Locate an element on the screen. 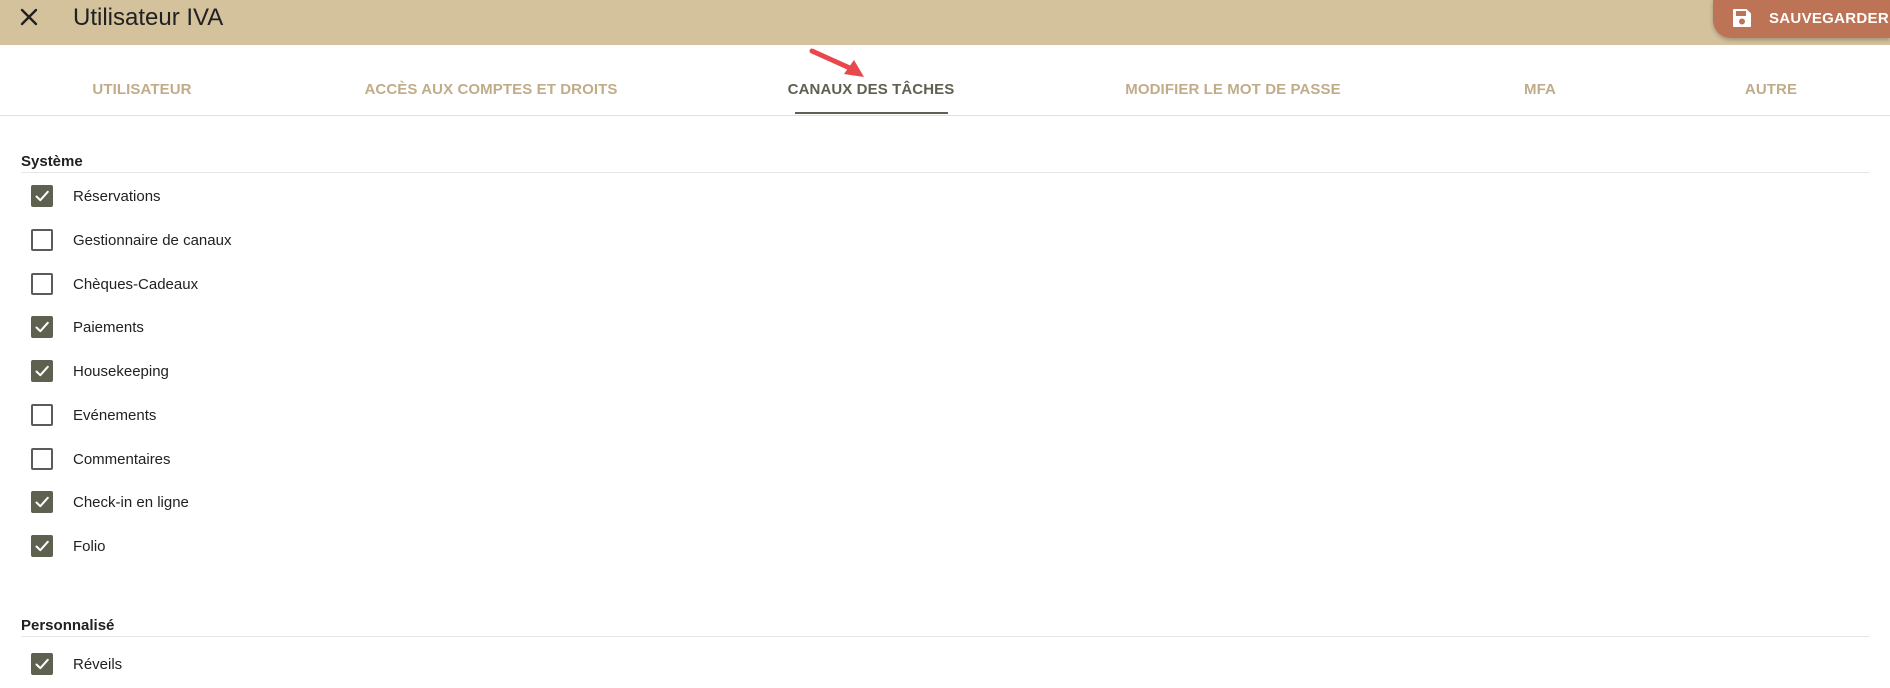 The height and width of the screenshot is (688, 1890). checkbox-row: Housekeeping is located at coordinates (100, 371).